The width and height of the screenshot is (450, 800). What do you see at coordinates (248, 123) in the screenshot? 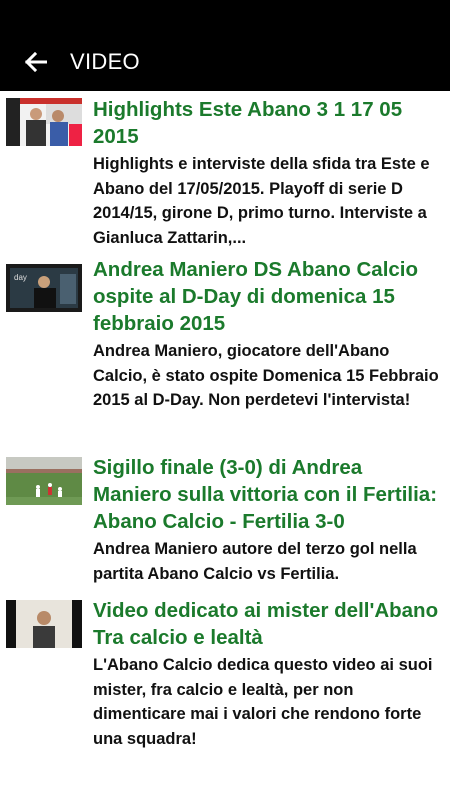
I see `video-title: Highlights Este Abano 3 1 17 05 2015` at bounding box center [248, 123].